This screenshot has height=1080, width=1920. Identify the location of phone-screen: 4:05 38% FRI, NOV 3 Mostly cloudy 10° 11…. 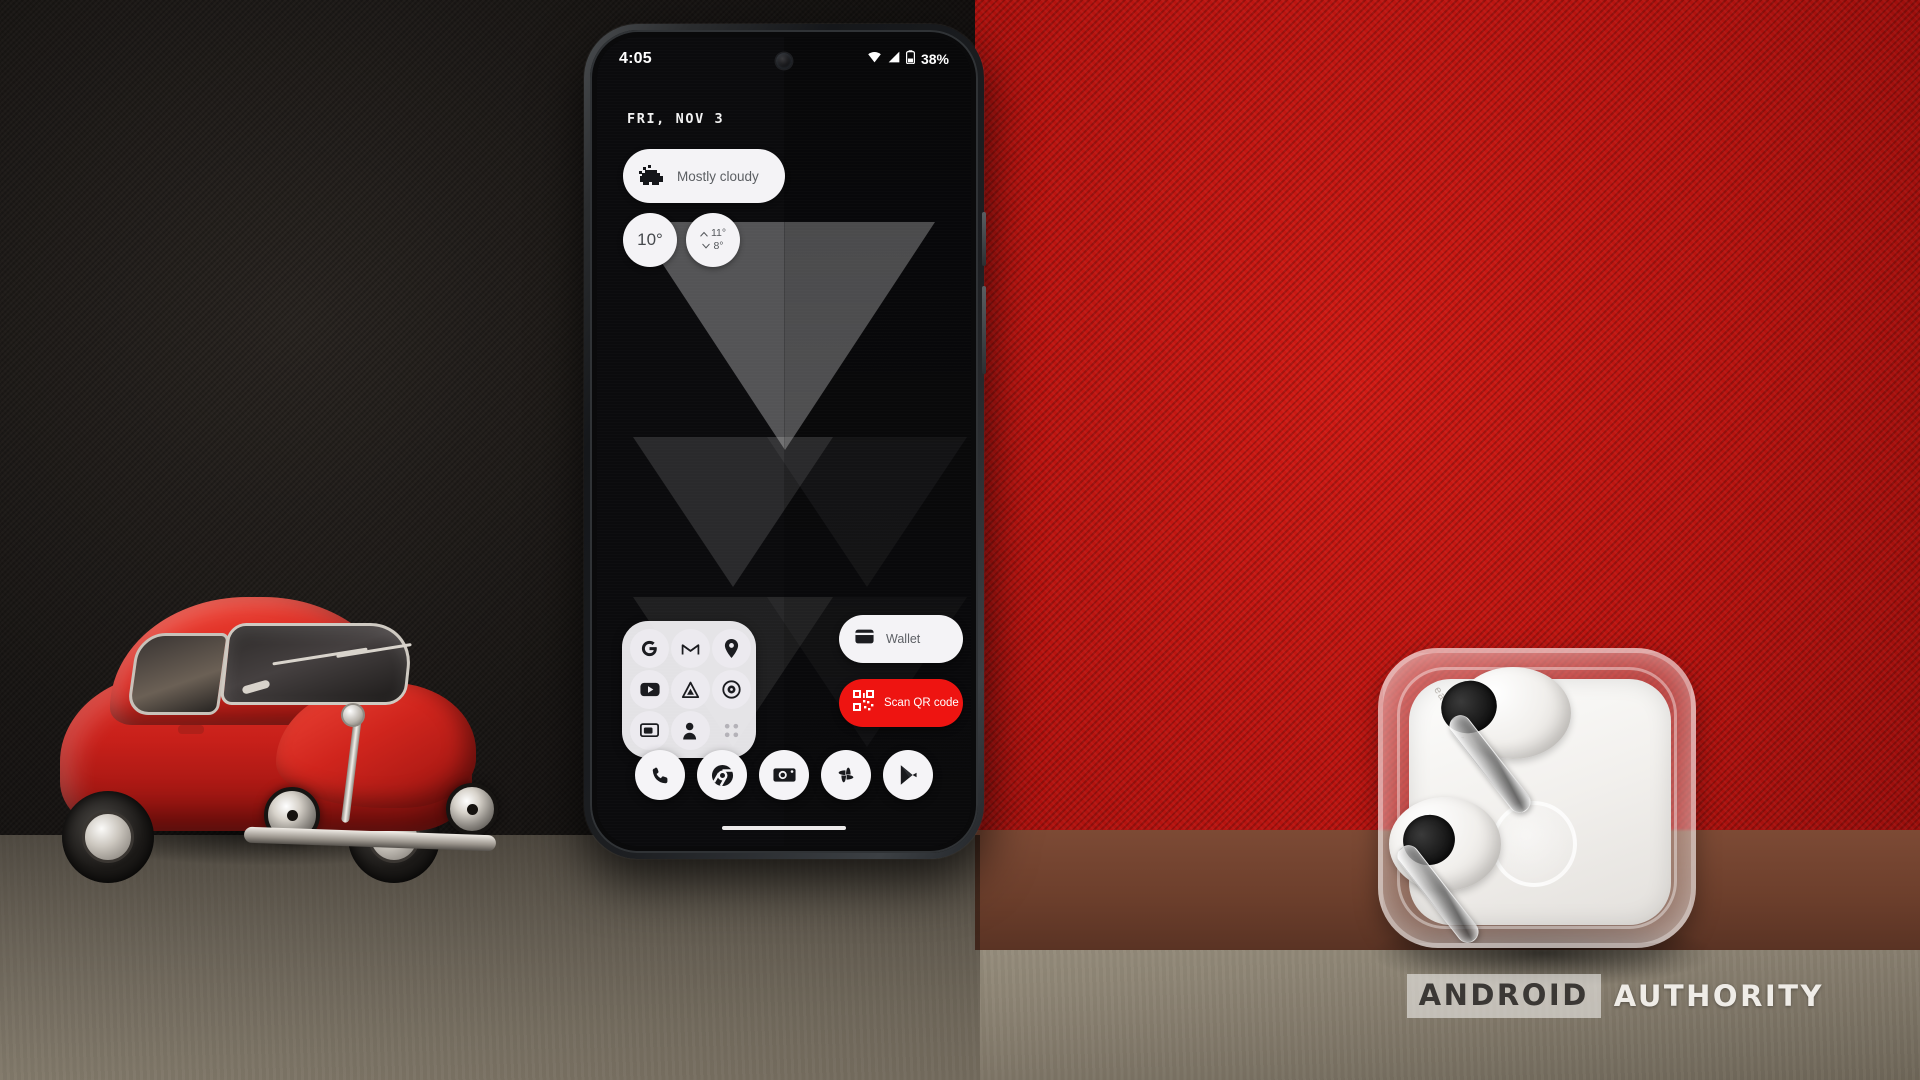
(784, 441).